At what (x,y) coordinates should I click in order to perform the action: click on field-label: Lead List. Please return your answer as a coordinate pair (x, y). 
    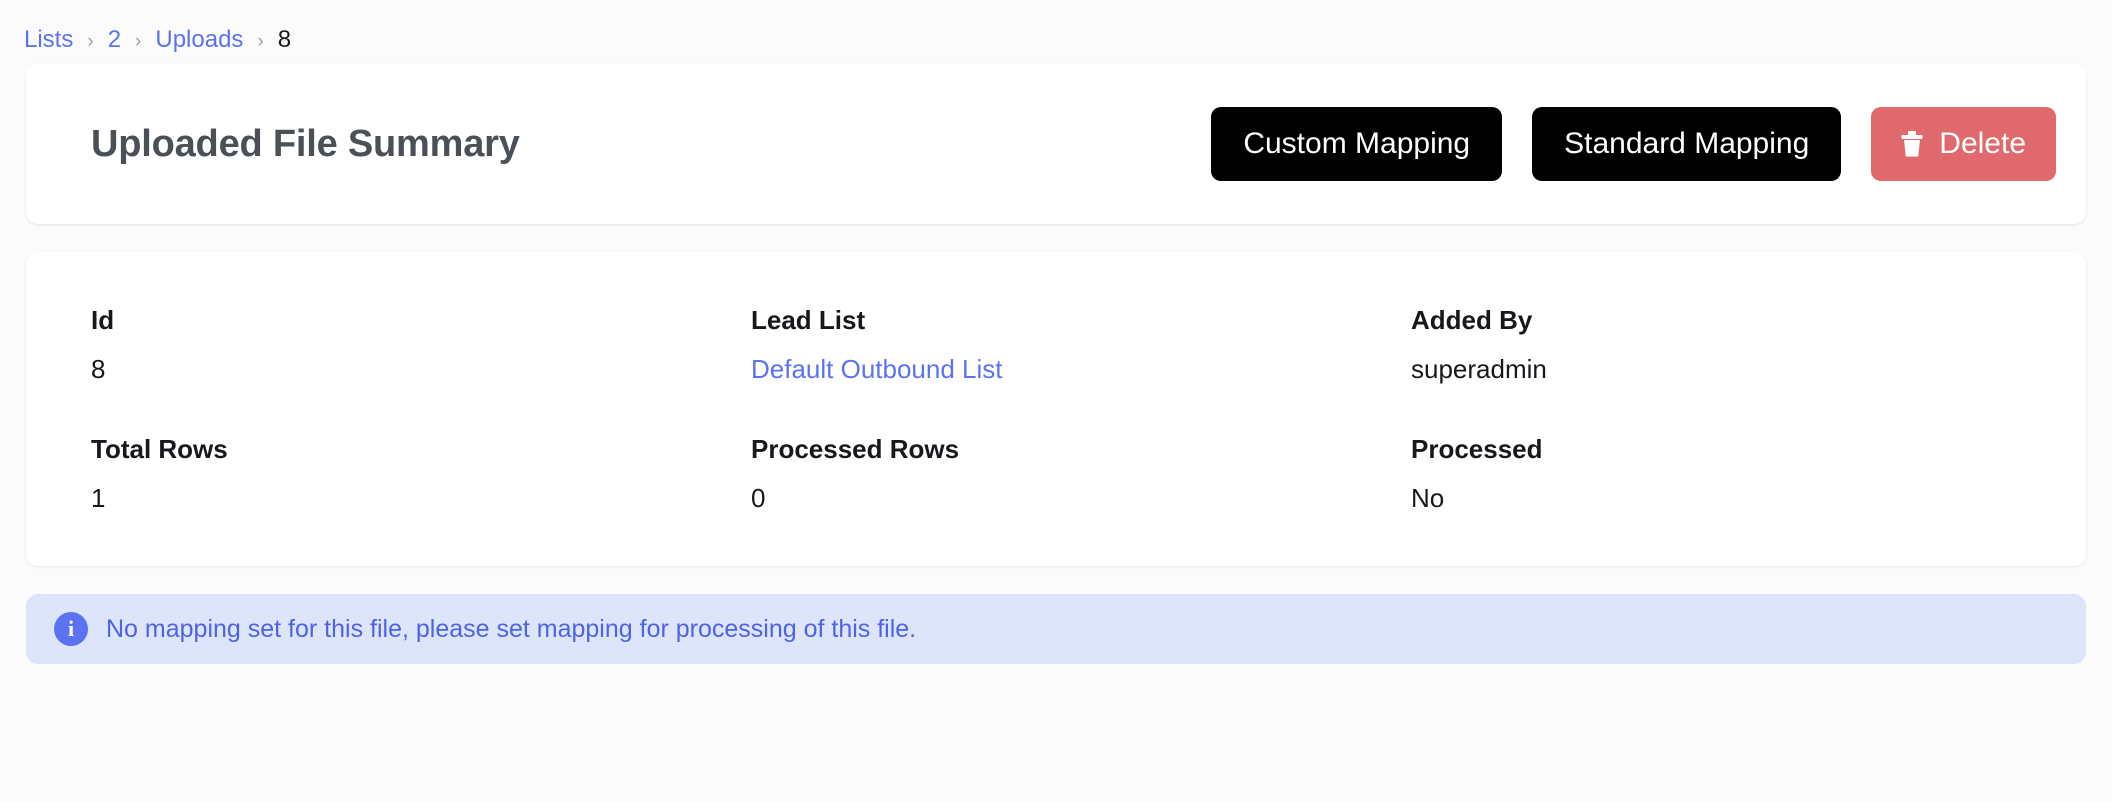
    Looking at the image, I should click on (808, 320).